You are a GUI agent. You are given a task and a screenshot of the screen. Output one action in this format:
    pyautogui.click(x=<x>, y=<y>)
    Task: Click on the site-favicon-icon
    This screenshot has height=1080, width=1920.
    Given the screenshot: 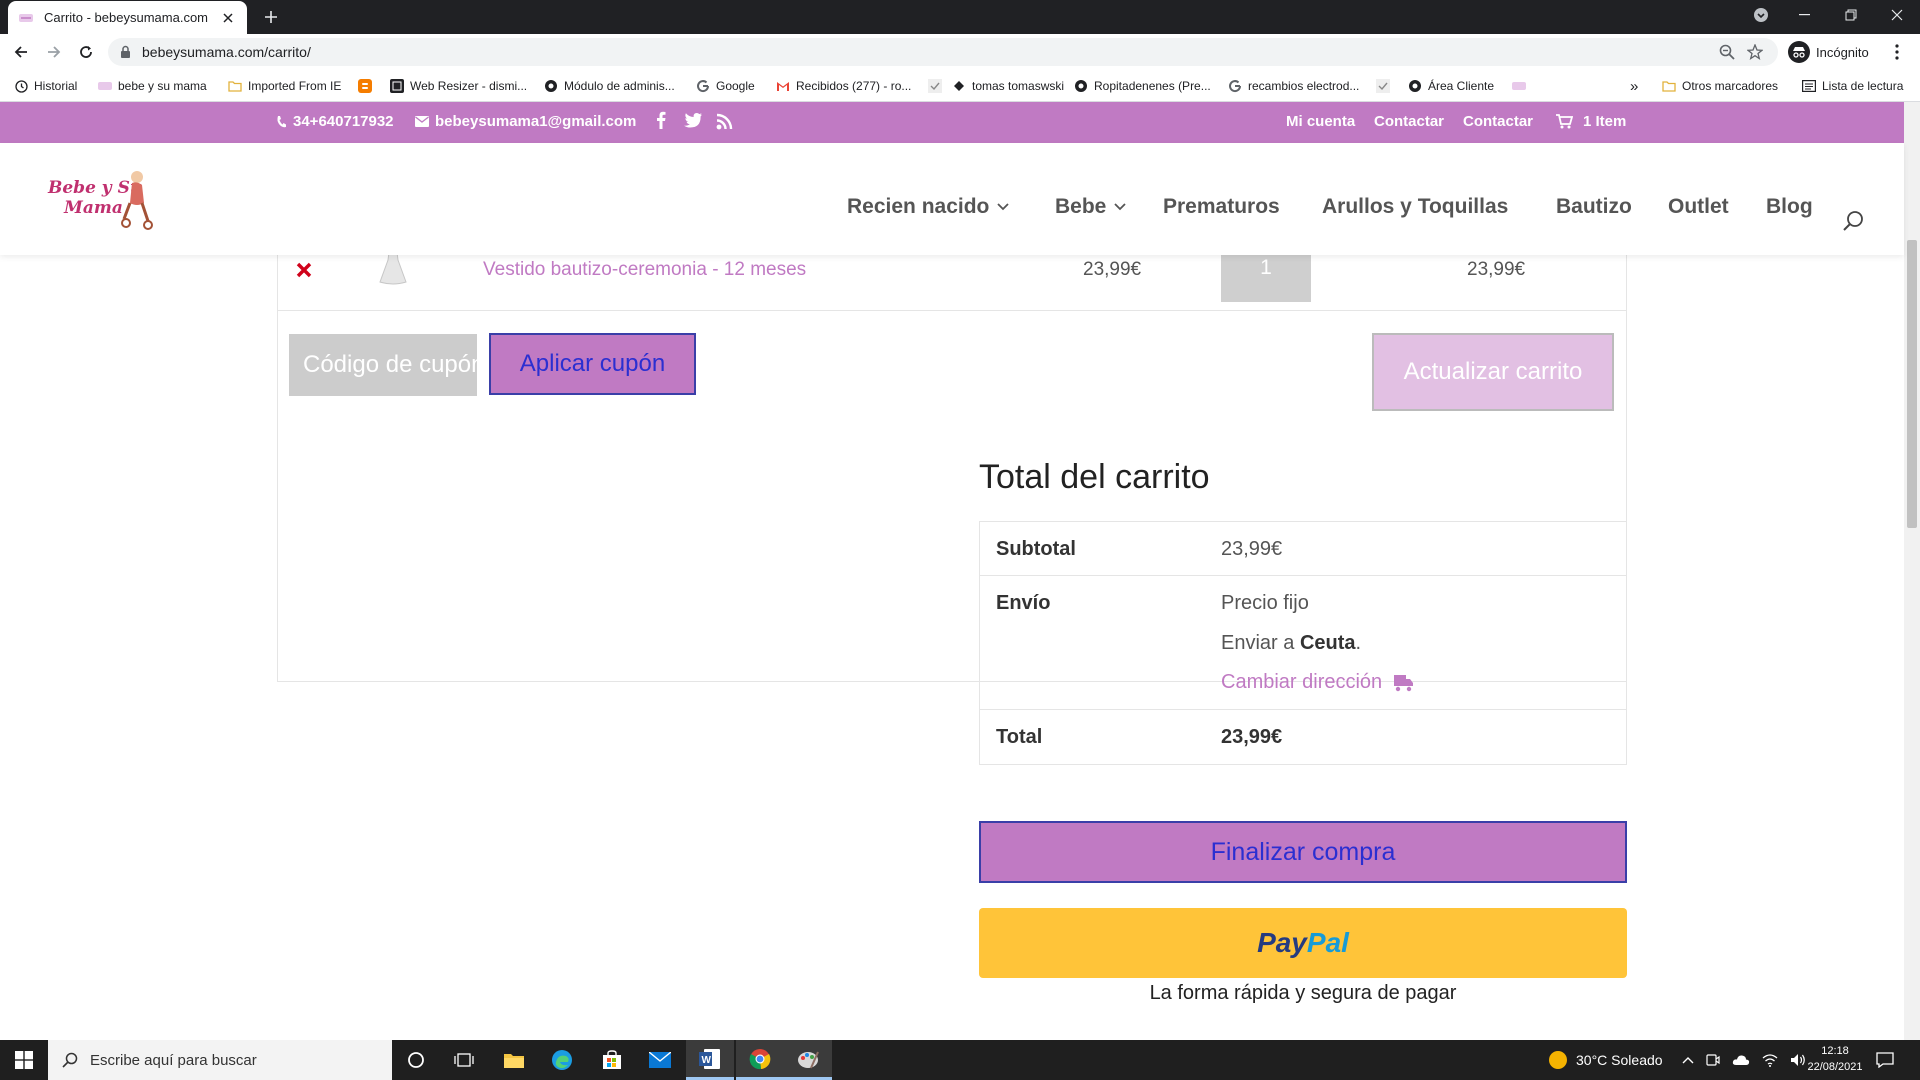 What is the action you would take?
    pyautogui.click(x=105, y=86)
    